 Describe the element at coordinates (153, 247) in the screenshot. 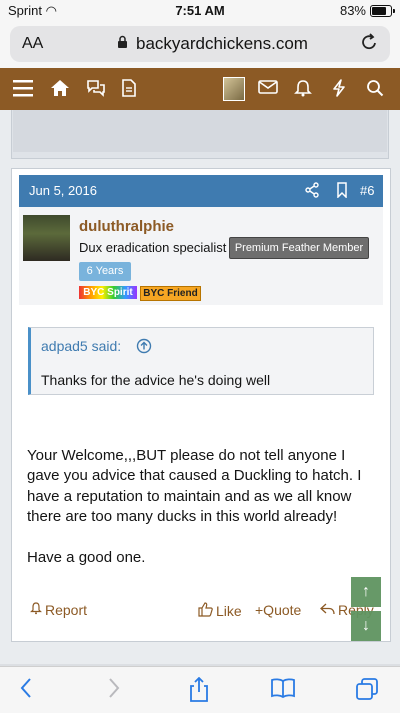

I see `user-title: Dux eradication specialist` at that location.